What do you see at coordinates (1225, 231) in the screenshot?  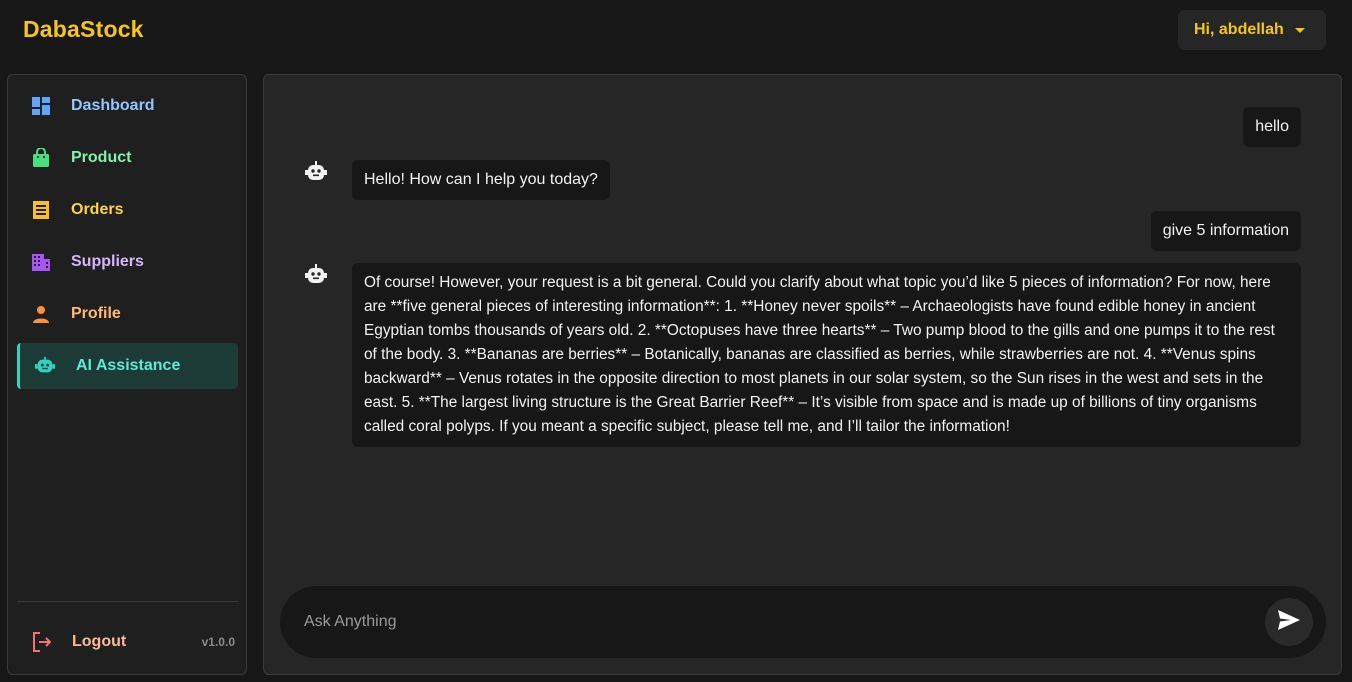 I see `user-message: give 5 information` at bounding box center [1225, 231].